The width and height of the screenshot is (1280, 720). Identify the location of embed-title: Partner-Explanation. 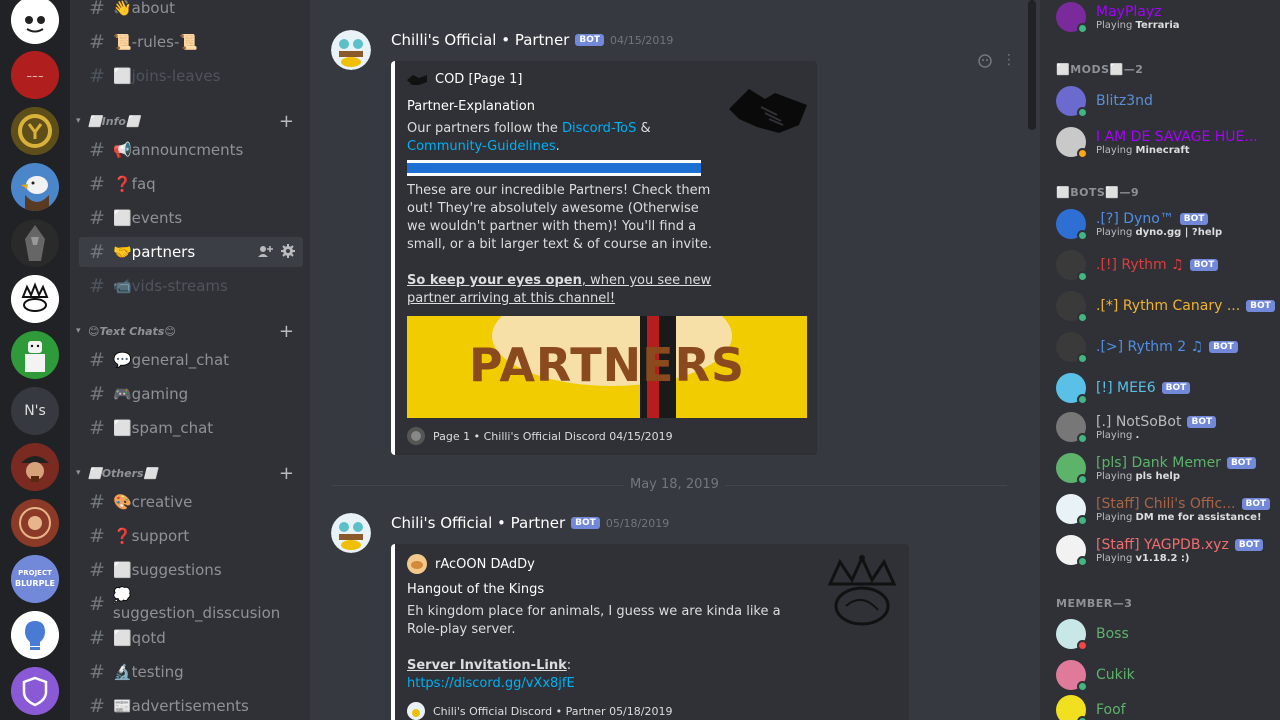
(471, 106).